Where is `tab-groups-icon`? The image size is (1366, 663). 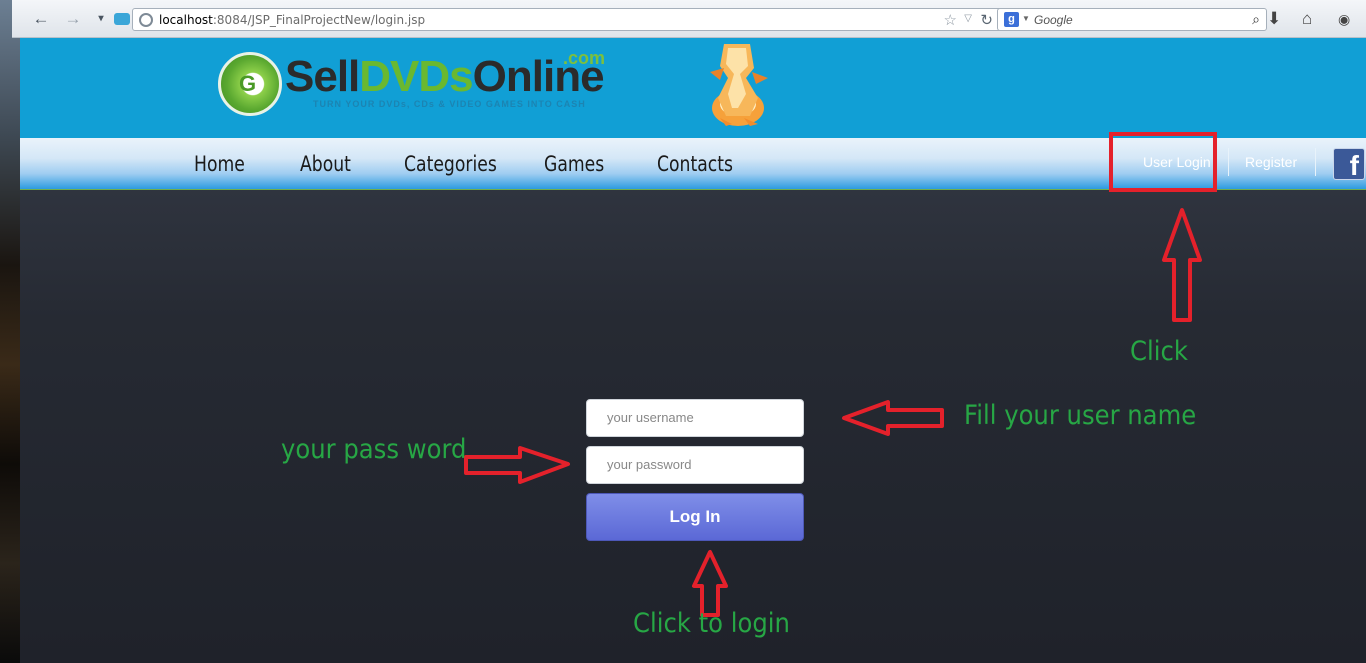 tab-groups-icon is located at coordinates (122, 19).